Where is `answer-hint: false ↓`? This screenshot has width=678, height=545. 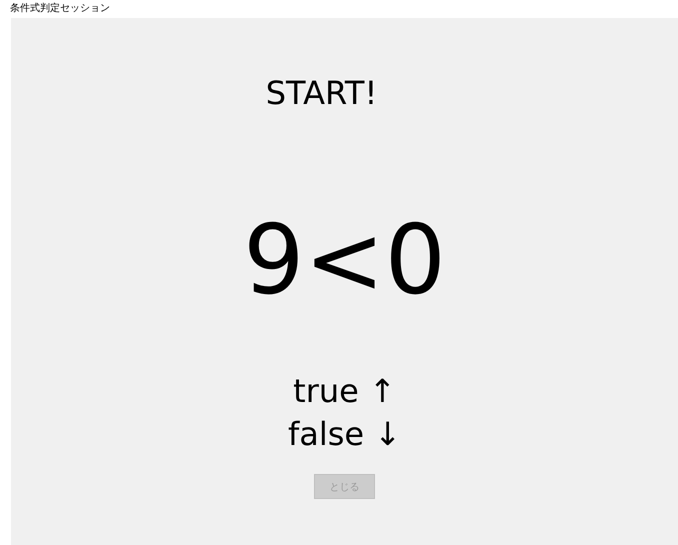 answer-hint: false ↓ is located at coordinates (345, 434).